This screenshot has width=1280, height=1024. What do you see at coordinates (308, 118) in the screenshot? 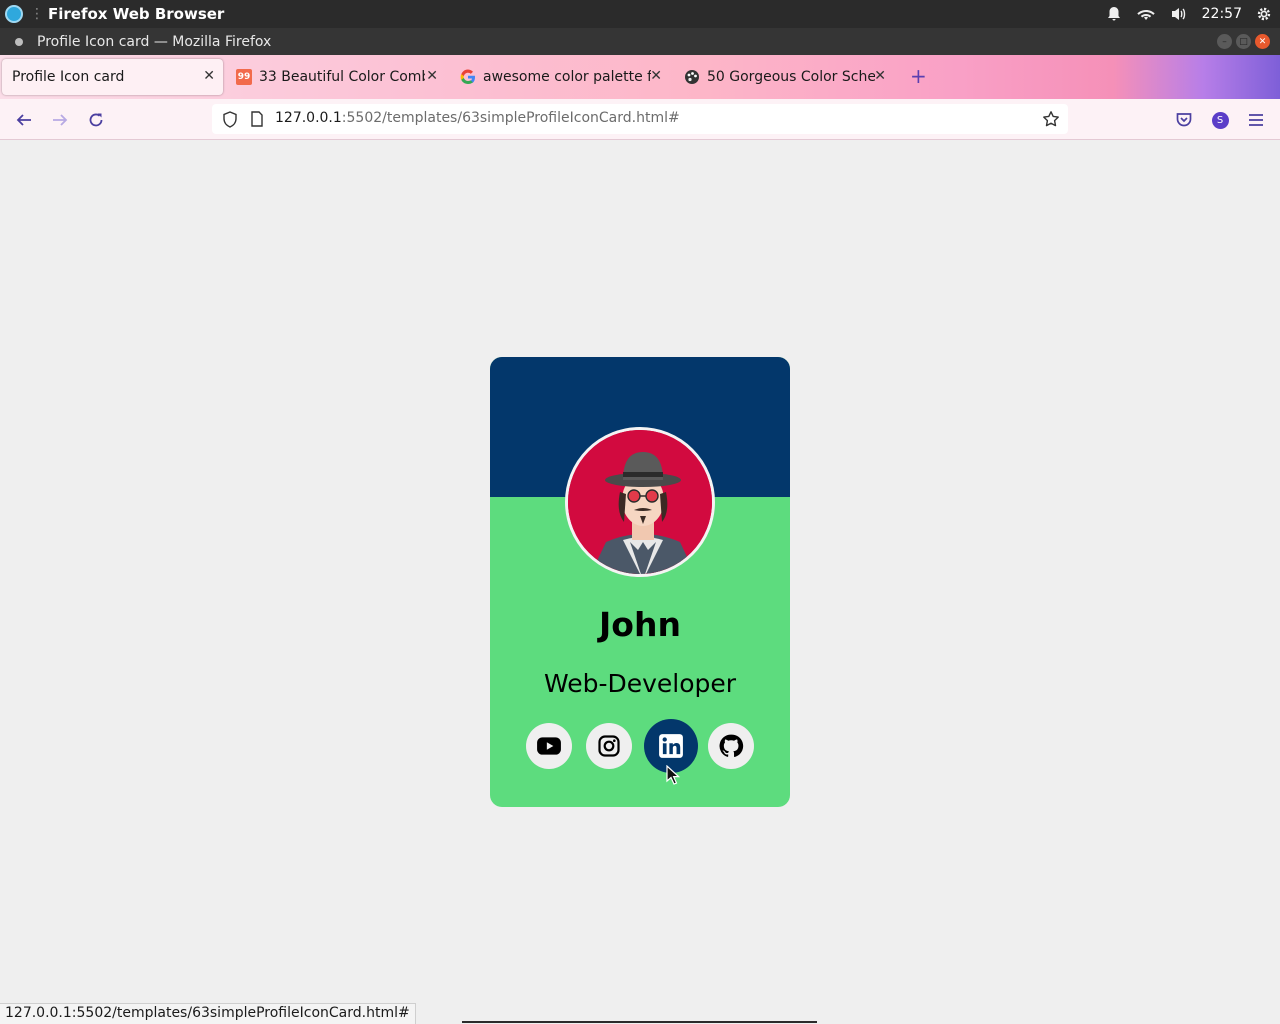
I see `url-host: 127.0.0.1` at bounding box center [308, 118].